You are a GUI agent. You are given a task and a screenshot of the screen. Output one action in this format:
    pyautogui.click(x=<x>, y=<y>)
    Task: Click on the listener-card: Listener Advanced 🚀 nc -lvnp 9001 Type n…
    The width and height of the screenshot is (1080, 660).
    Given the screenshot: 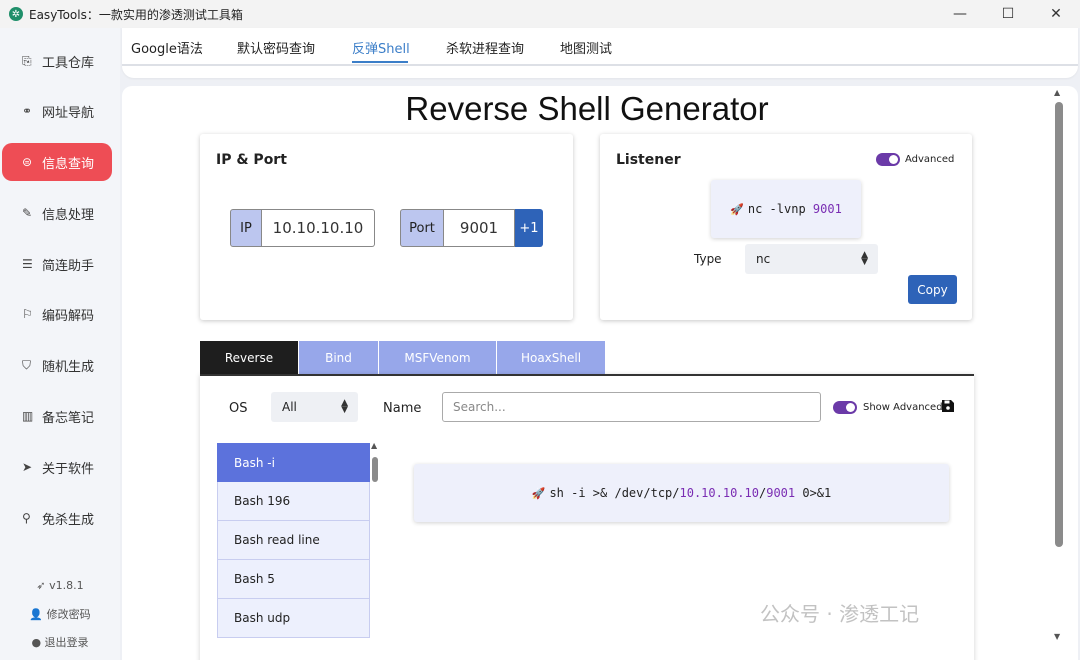 What is the action you would take?
    pyautogui.click(x=786, y=227)
    